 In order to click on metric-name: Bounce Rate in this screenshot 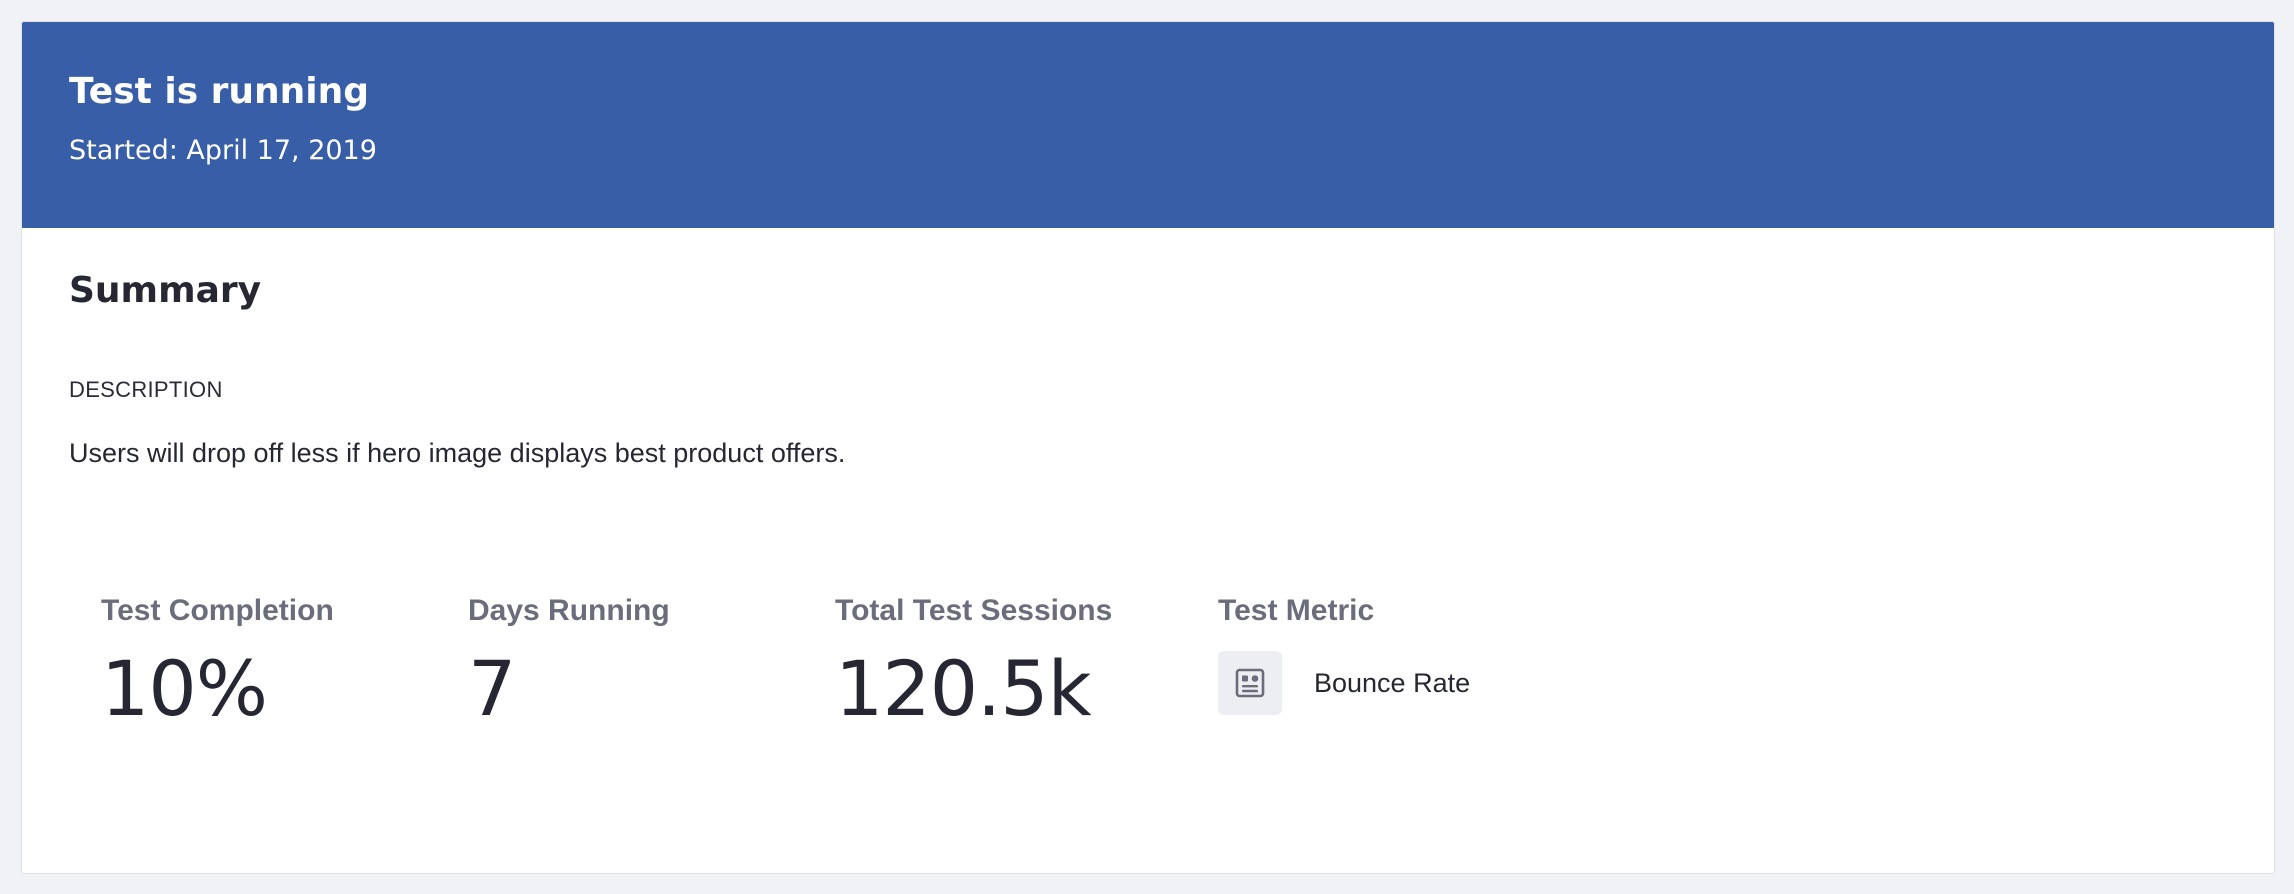, I will do `click(1392, 682)`.